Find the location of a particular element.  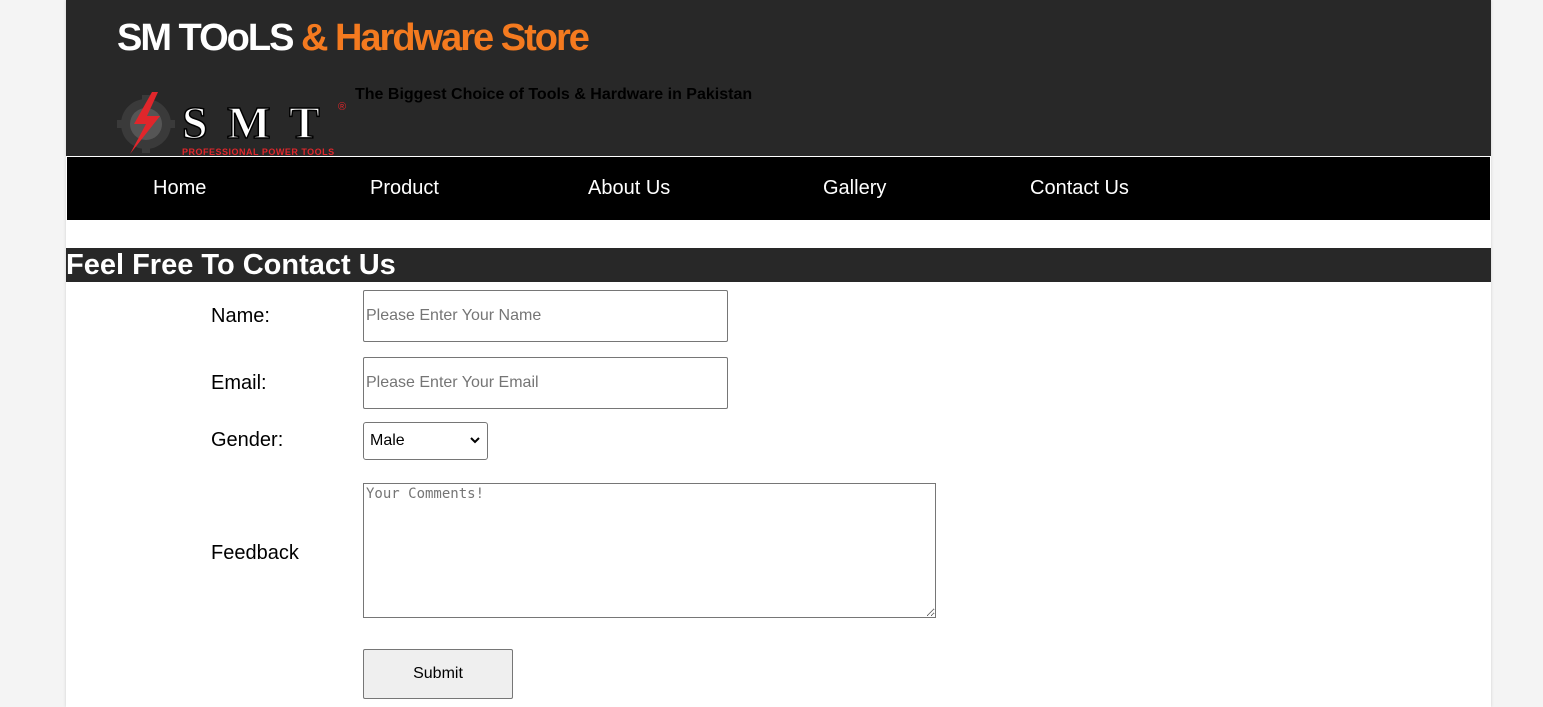

logo-registered-mark: ® is located at coordinates (342, 107).